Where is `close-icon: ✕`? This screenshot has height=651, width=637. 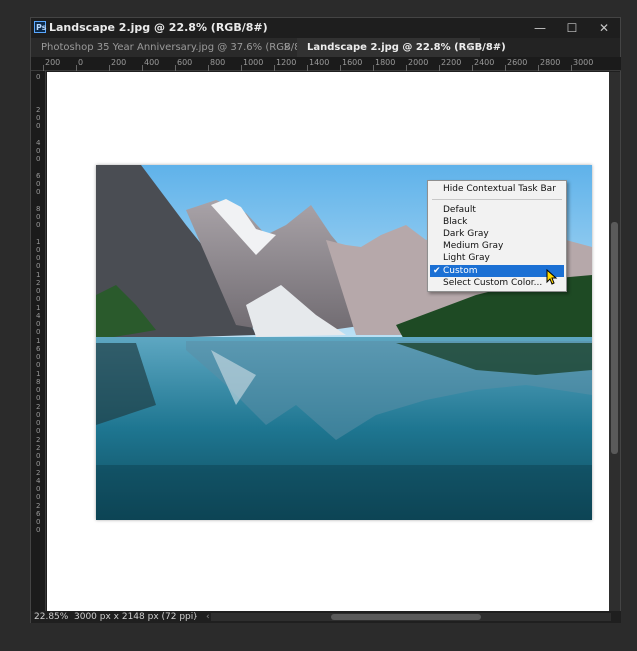 close-icon: ✕ is located at coordinates (604, 28).